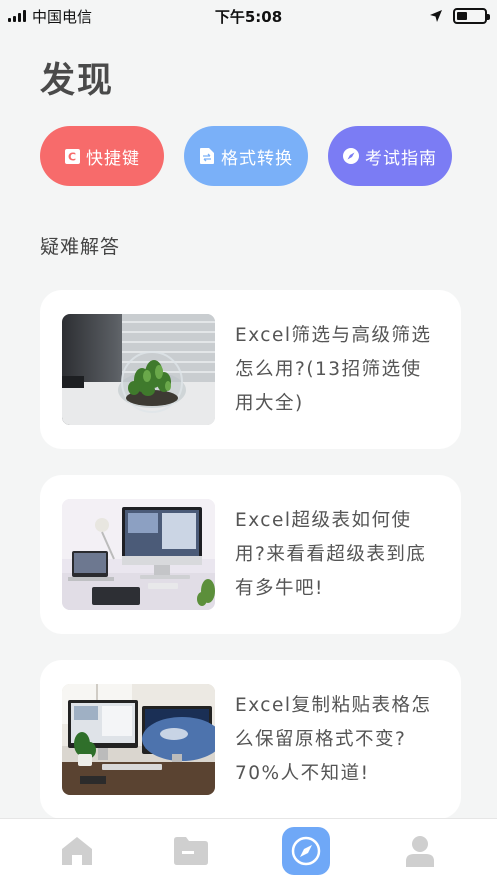 The height and width of the screenshot is (883, 497). I want to click on exam-guide-label: 考试指南, so click(401, 158).